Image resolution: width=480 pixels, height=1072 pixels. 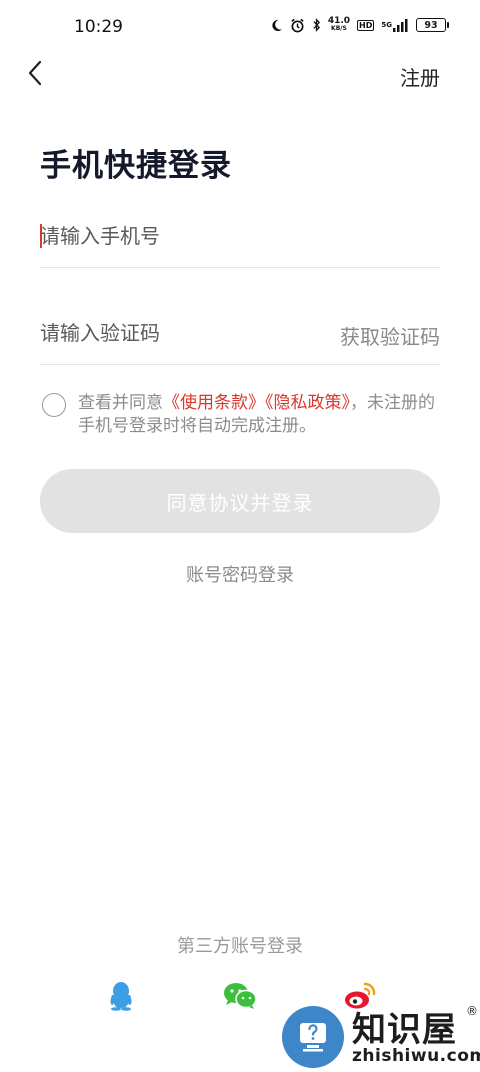 I want to click on get-code-button: 获取验证码, so click(x=390, y=335).